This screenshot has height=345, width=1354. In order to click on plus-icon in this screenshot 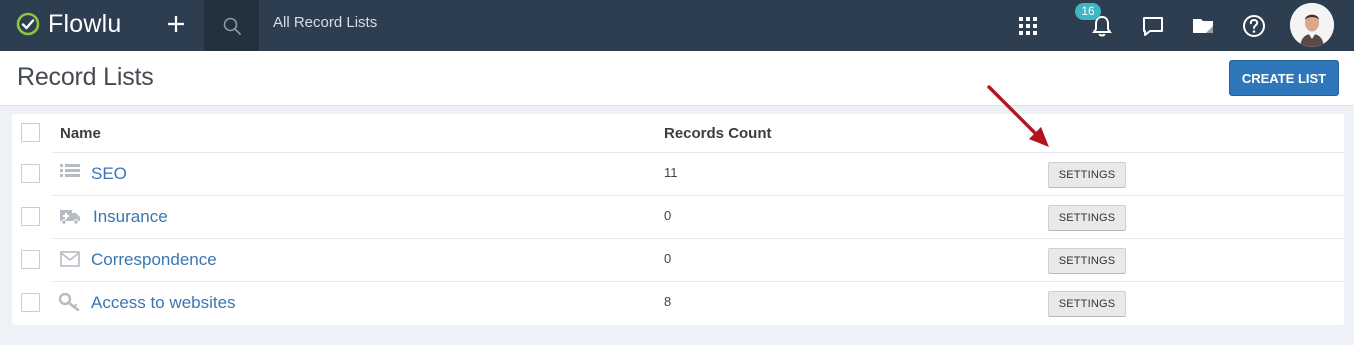, I will do `click(176, 24)`.